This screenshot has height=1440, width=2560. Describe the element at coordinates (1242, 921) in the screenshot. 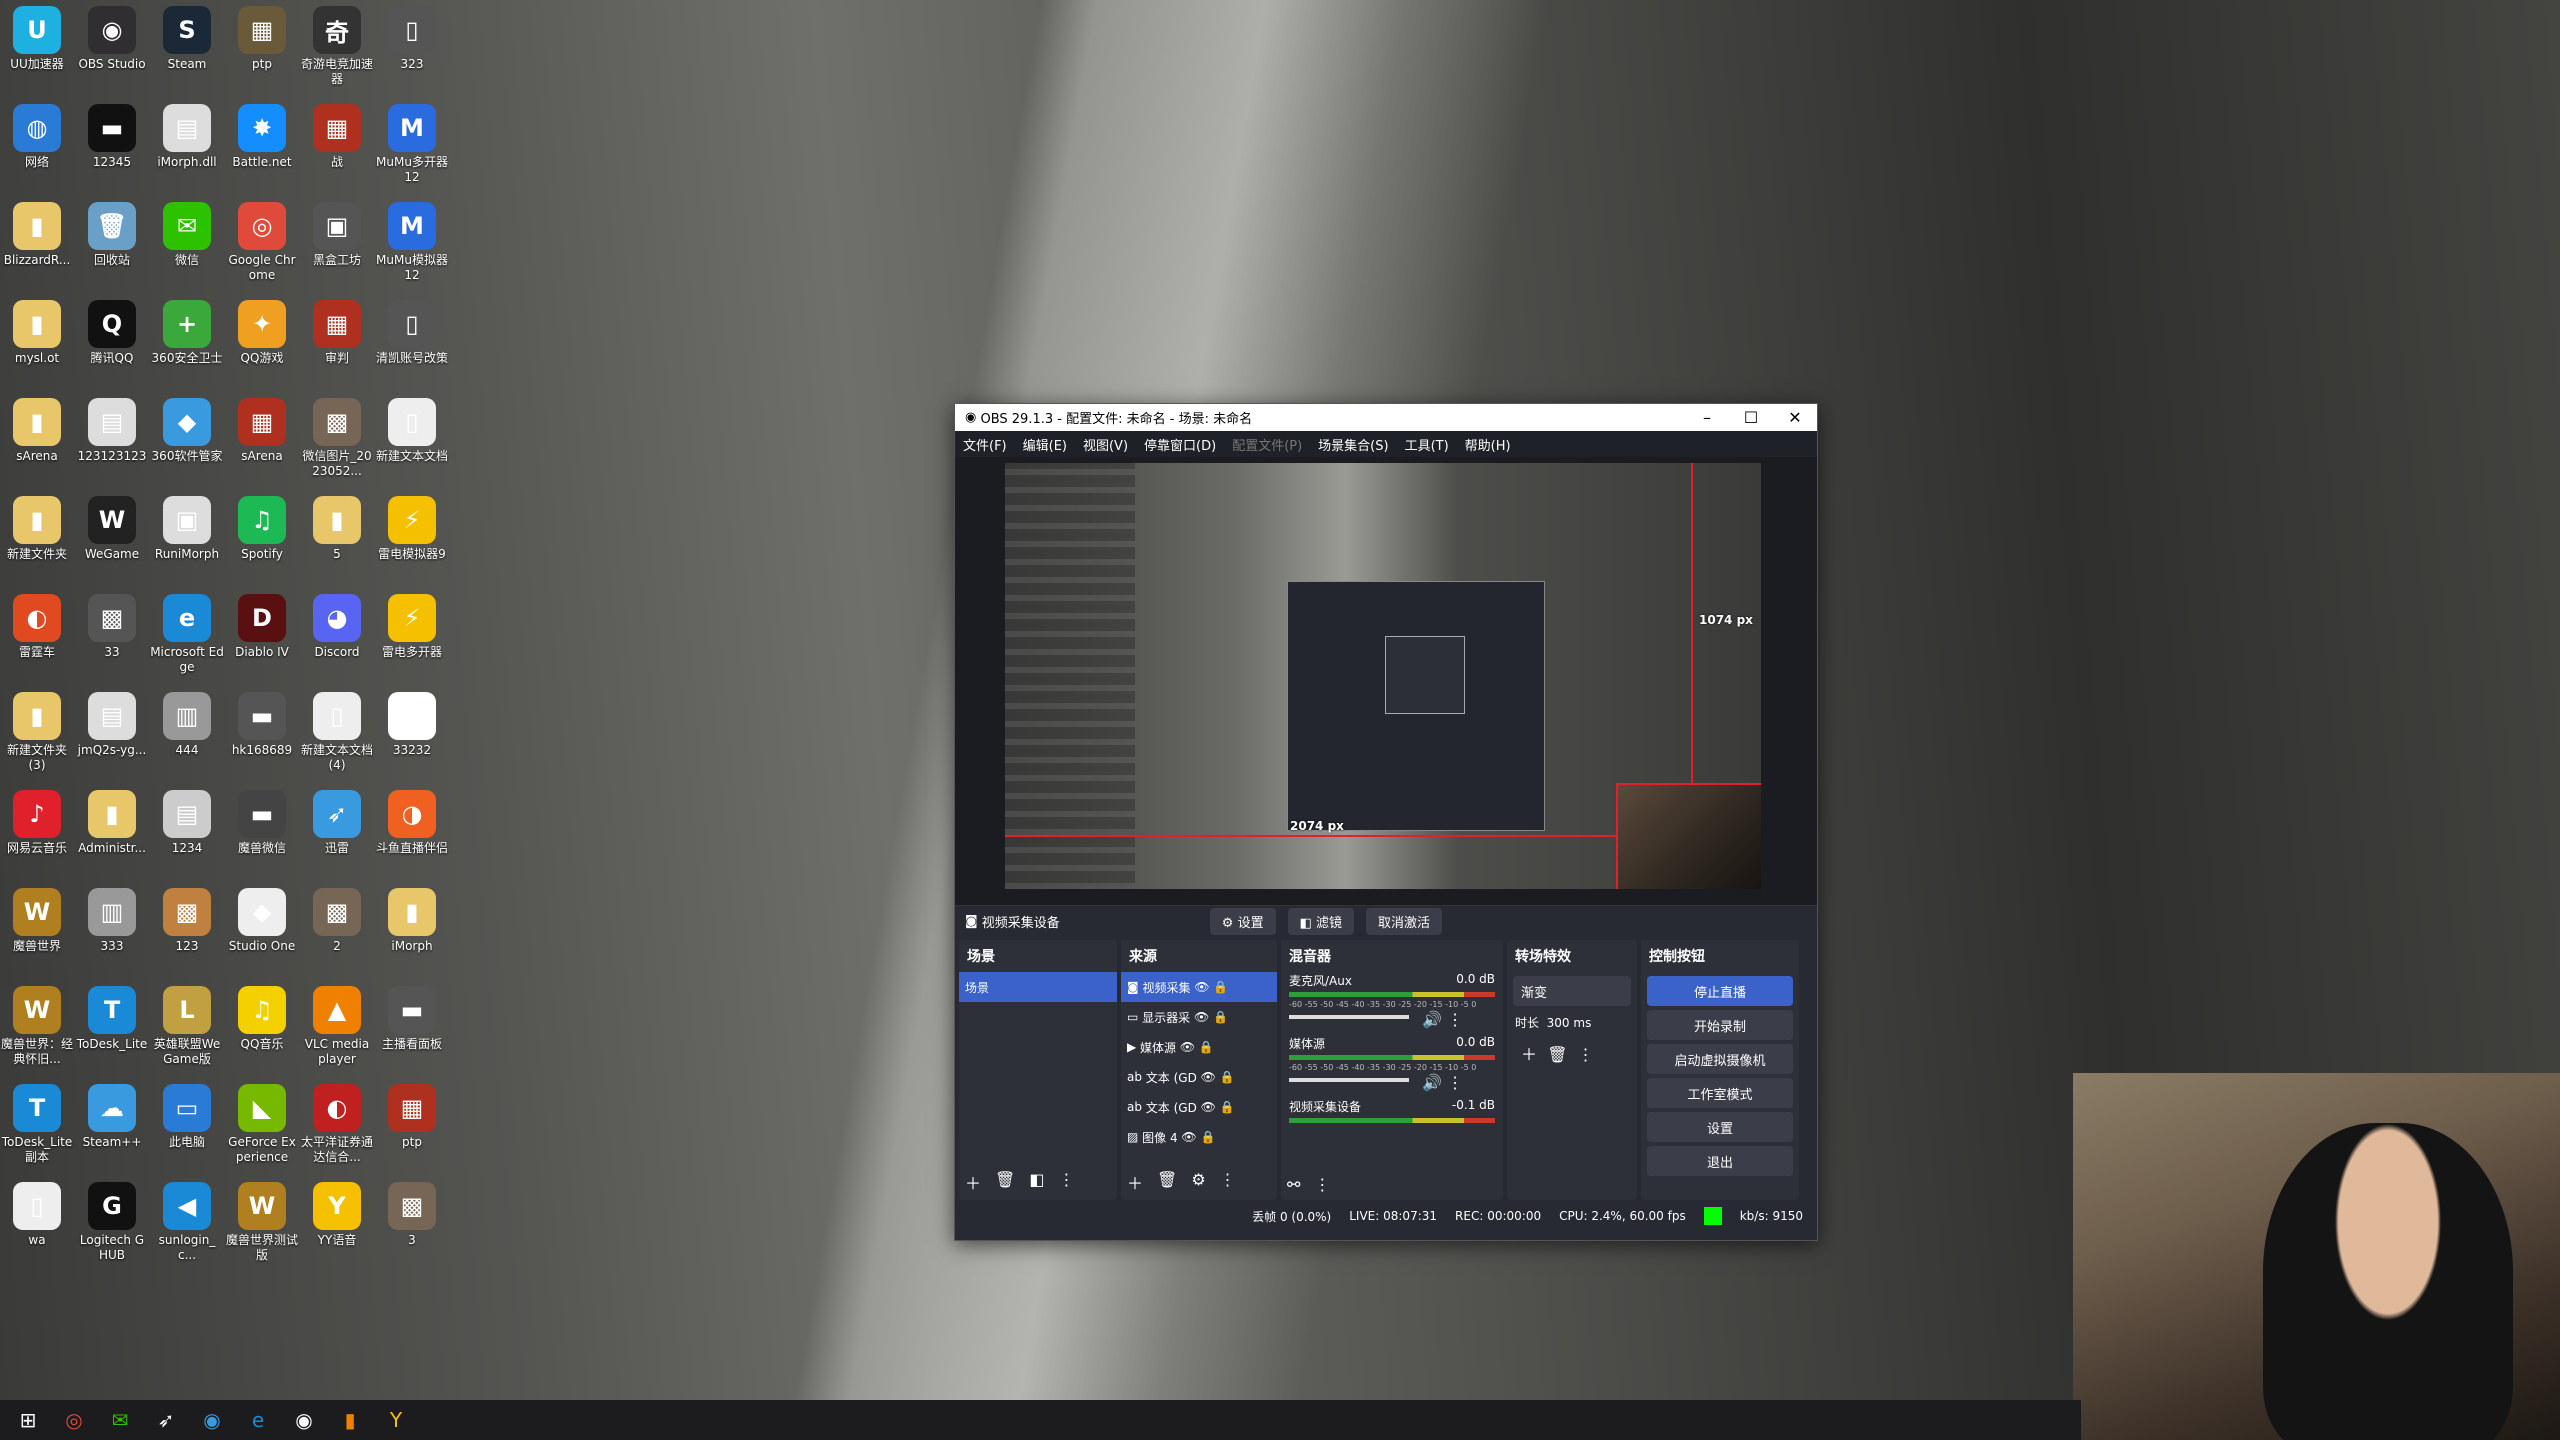

I see `source-settings-button: ⚙ 设置` at that location.